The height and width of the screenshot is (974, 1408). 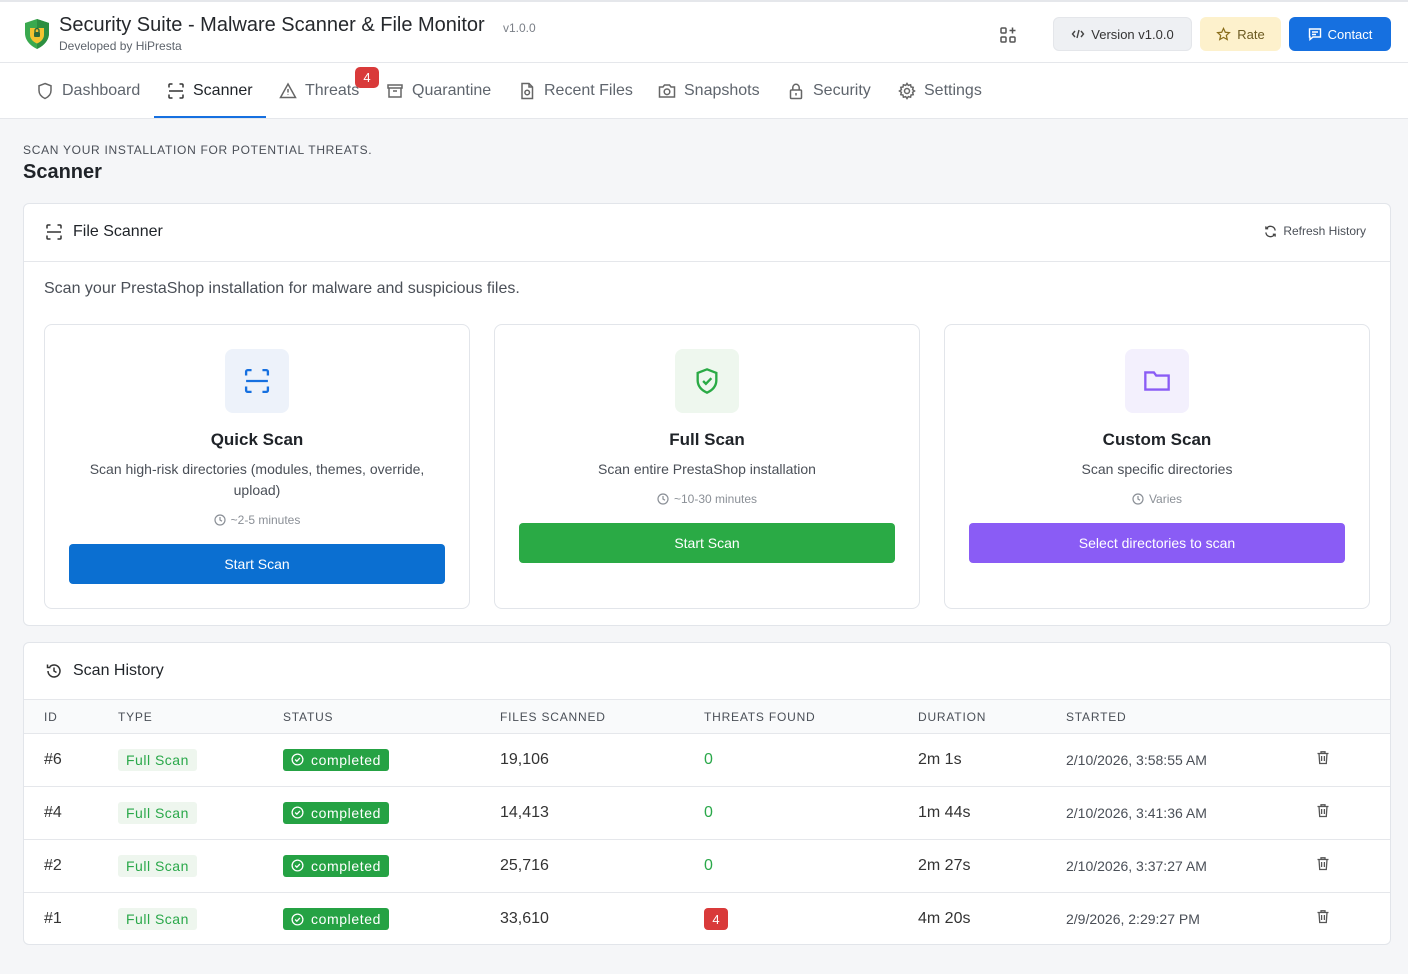 What do you see at coordinates (1191, 813) in the screenshot?
I see `scan-started: 2/10/2026, 3:41:36 AM` at bounding box center [1191, 813].